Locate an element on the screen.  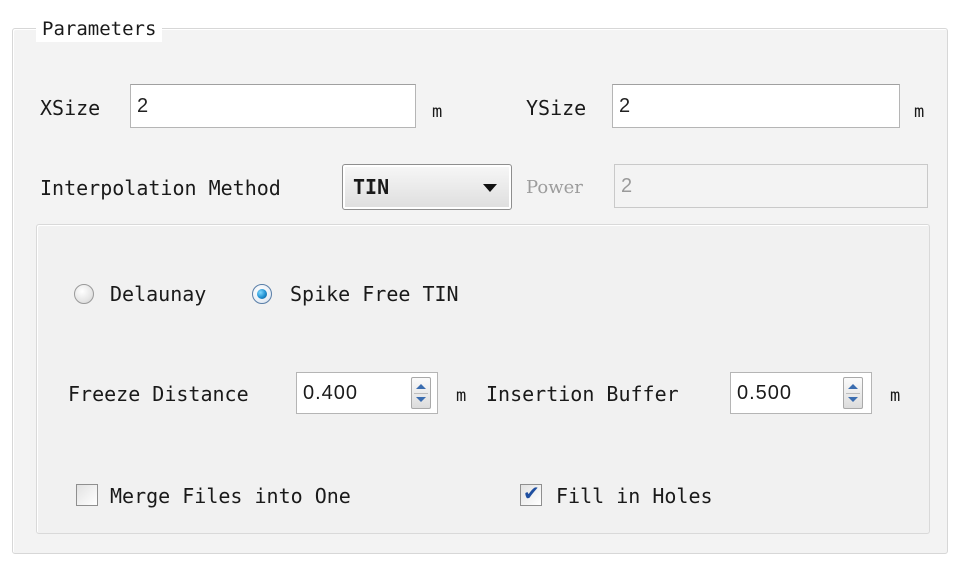
insertion-buffer-spin-buttons is located at coordinates (853, 393).